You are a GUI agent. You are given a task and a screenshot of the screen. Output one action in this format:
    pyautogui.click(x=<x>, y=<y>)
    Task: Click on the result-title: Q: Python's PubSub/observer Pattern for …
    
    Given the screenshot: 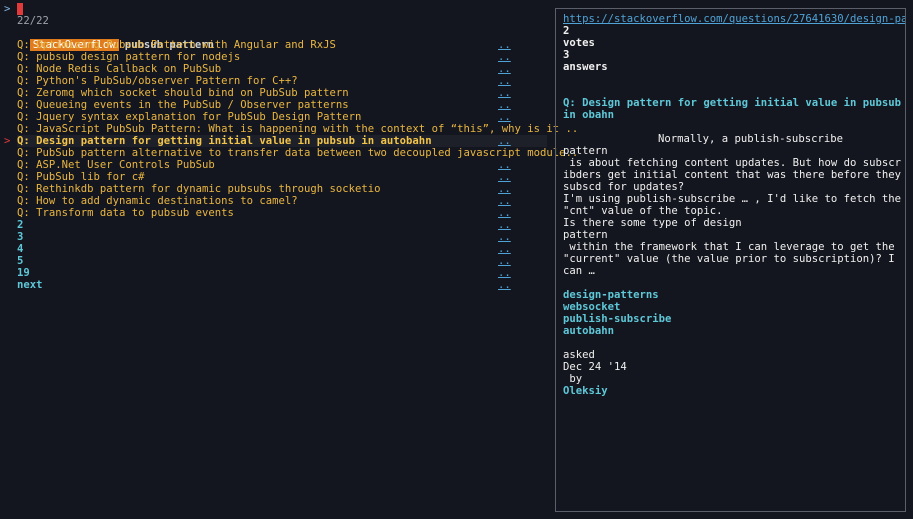 What is the action you would take?
    pyautogui.click(x=157, y=81)
    